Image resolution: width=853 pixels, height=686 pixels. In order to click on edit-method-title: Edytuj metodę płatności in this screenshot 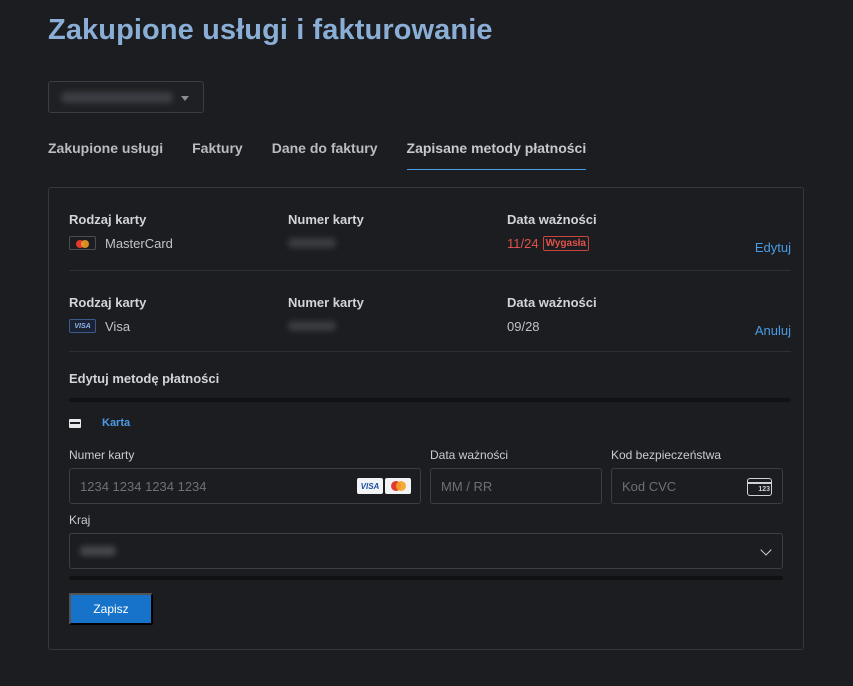, I will do `click(144, 378)`.